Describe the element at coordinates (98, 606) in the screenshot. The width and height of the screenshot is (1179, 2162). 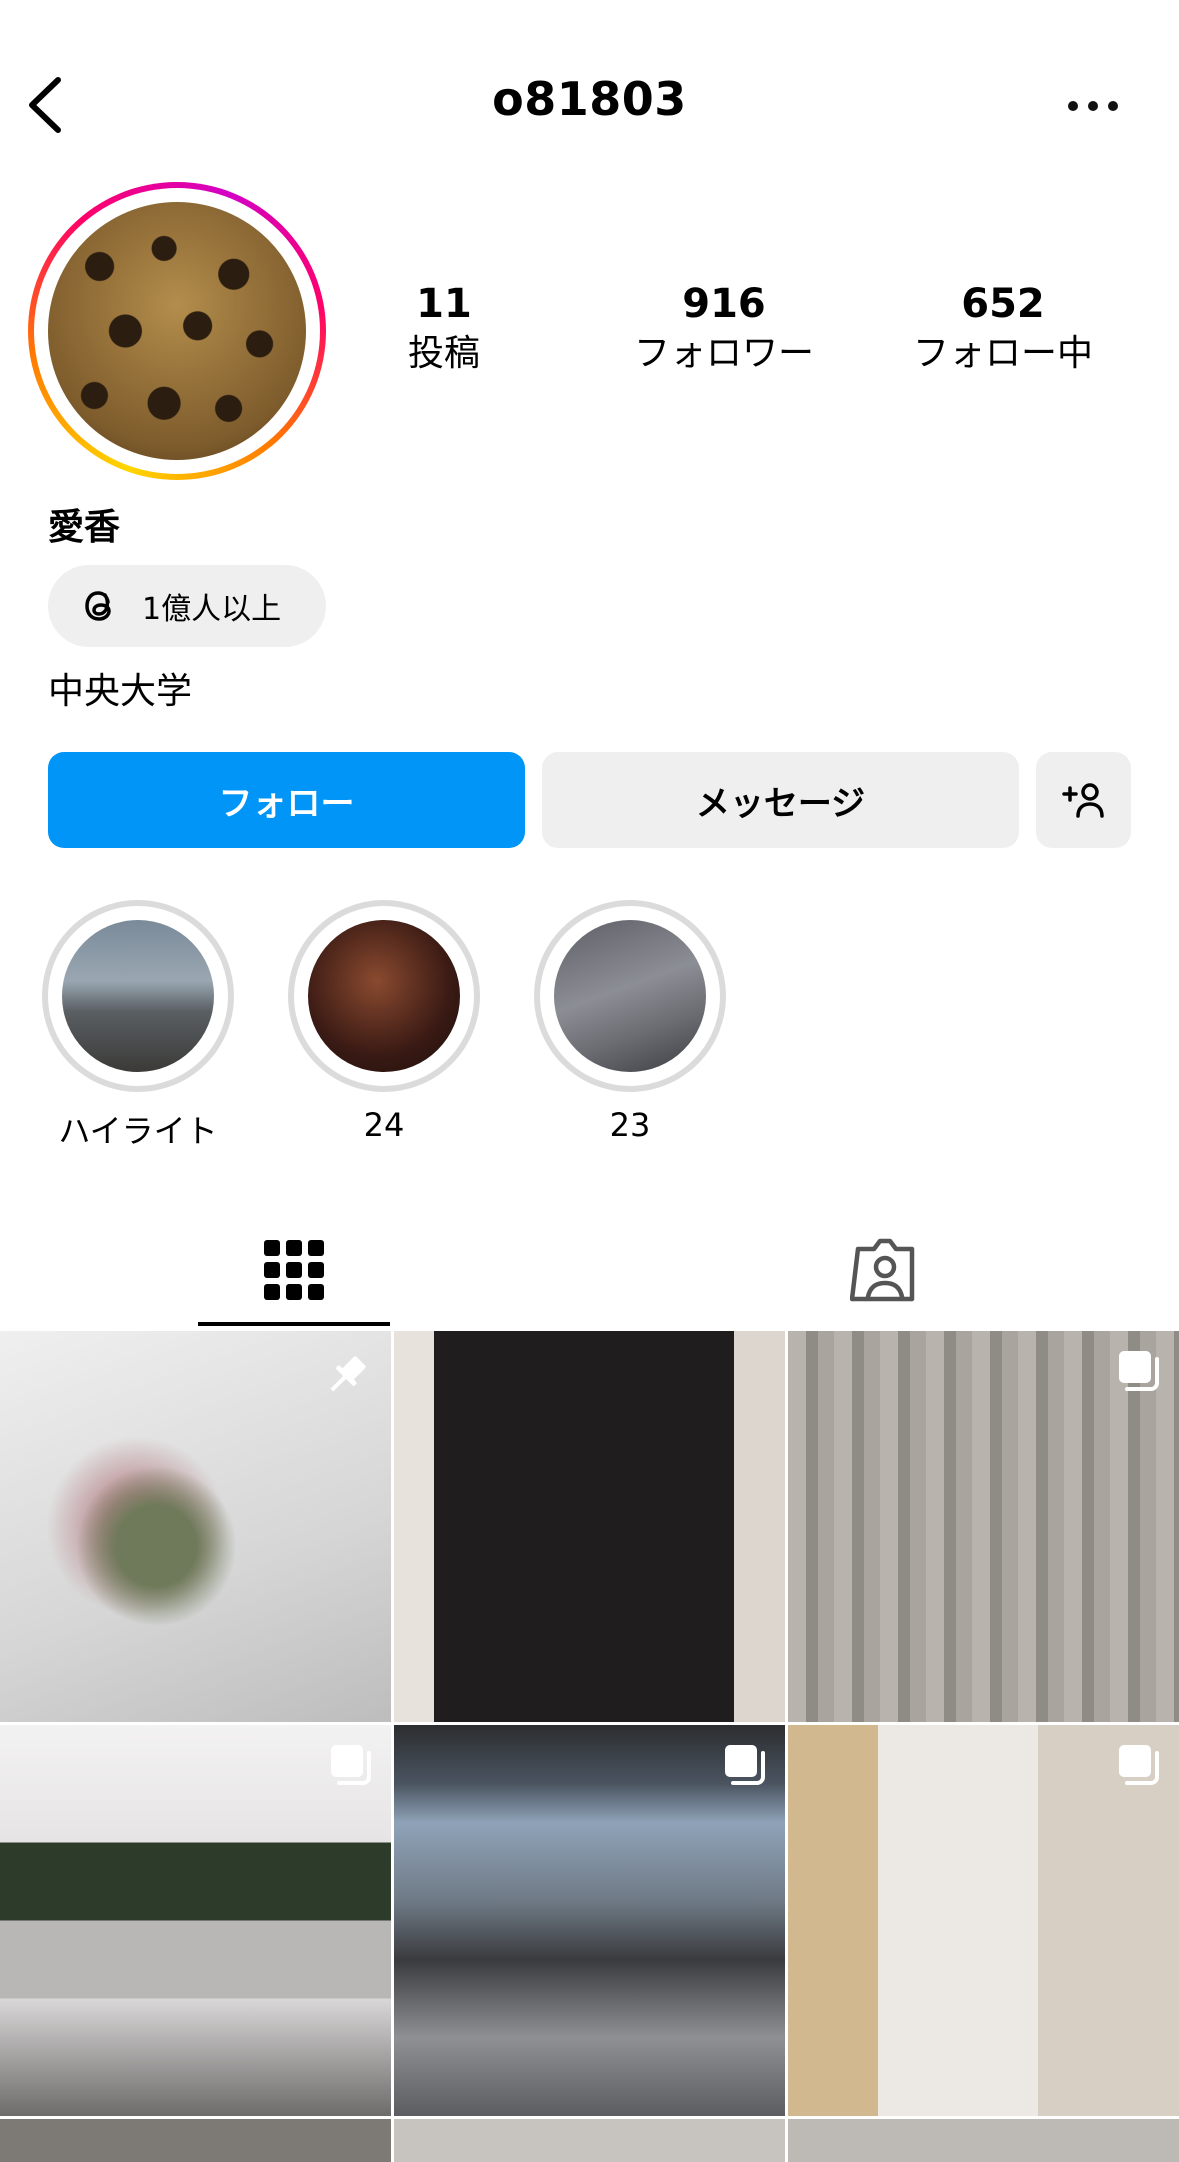
I see `threads-icon` at that location.